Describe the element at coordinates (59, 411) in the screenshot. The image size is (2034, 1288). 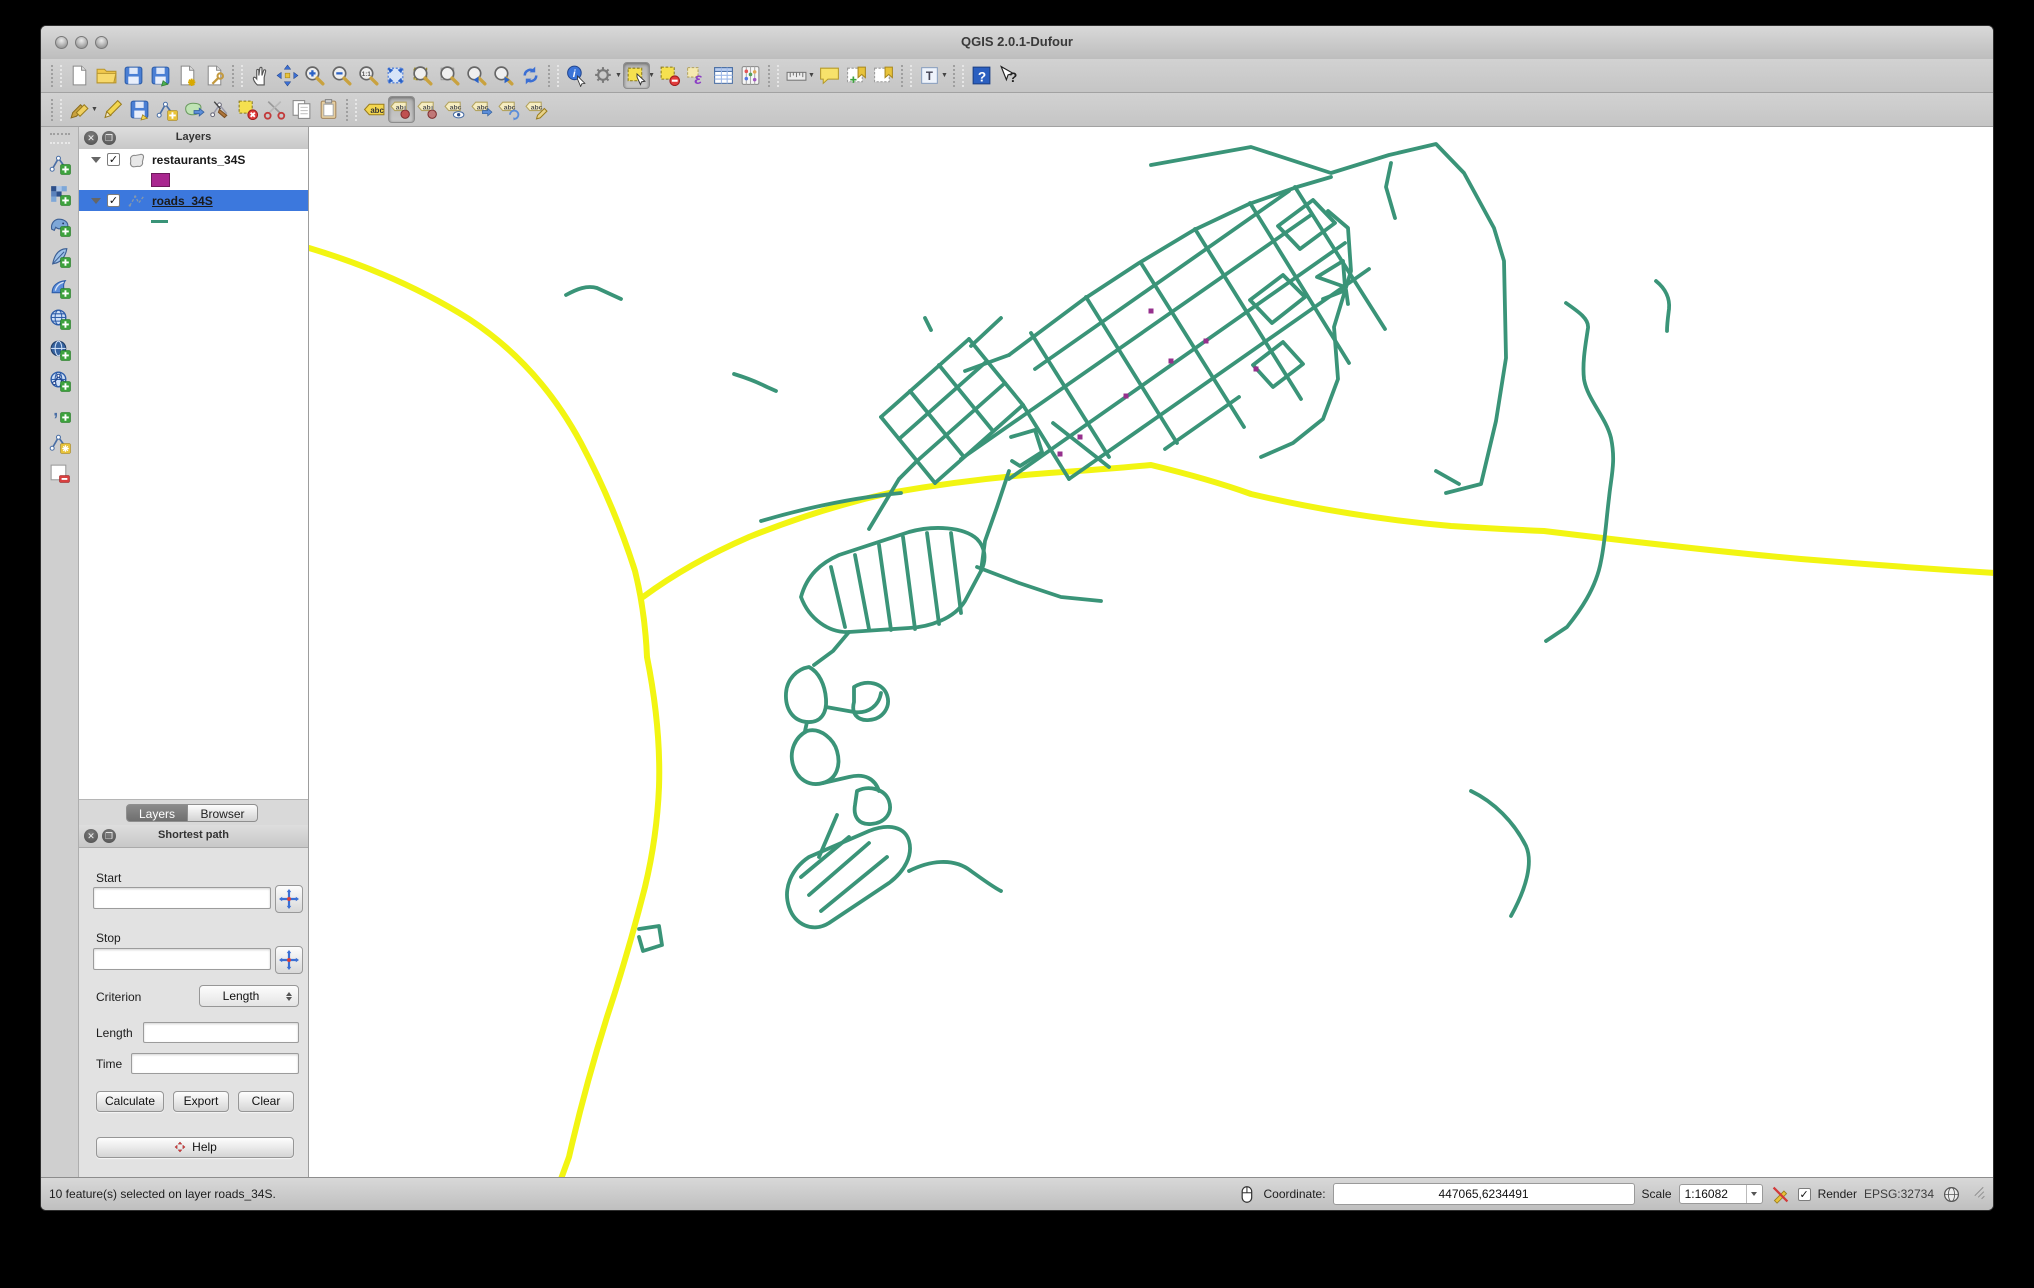
I see `add-delimited-text-layer-button: ,` at that location.